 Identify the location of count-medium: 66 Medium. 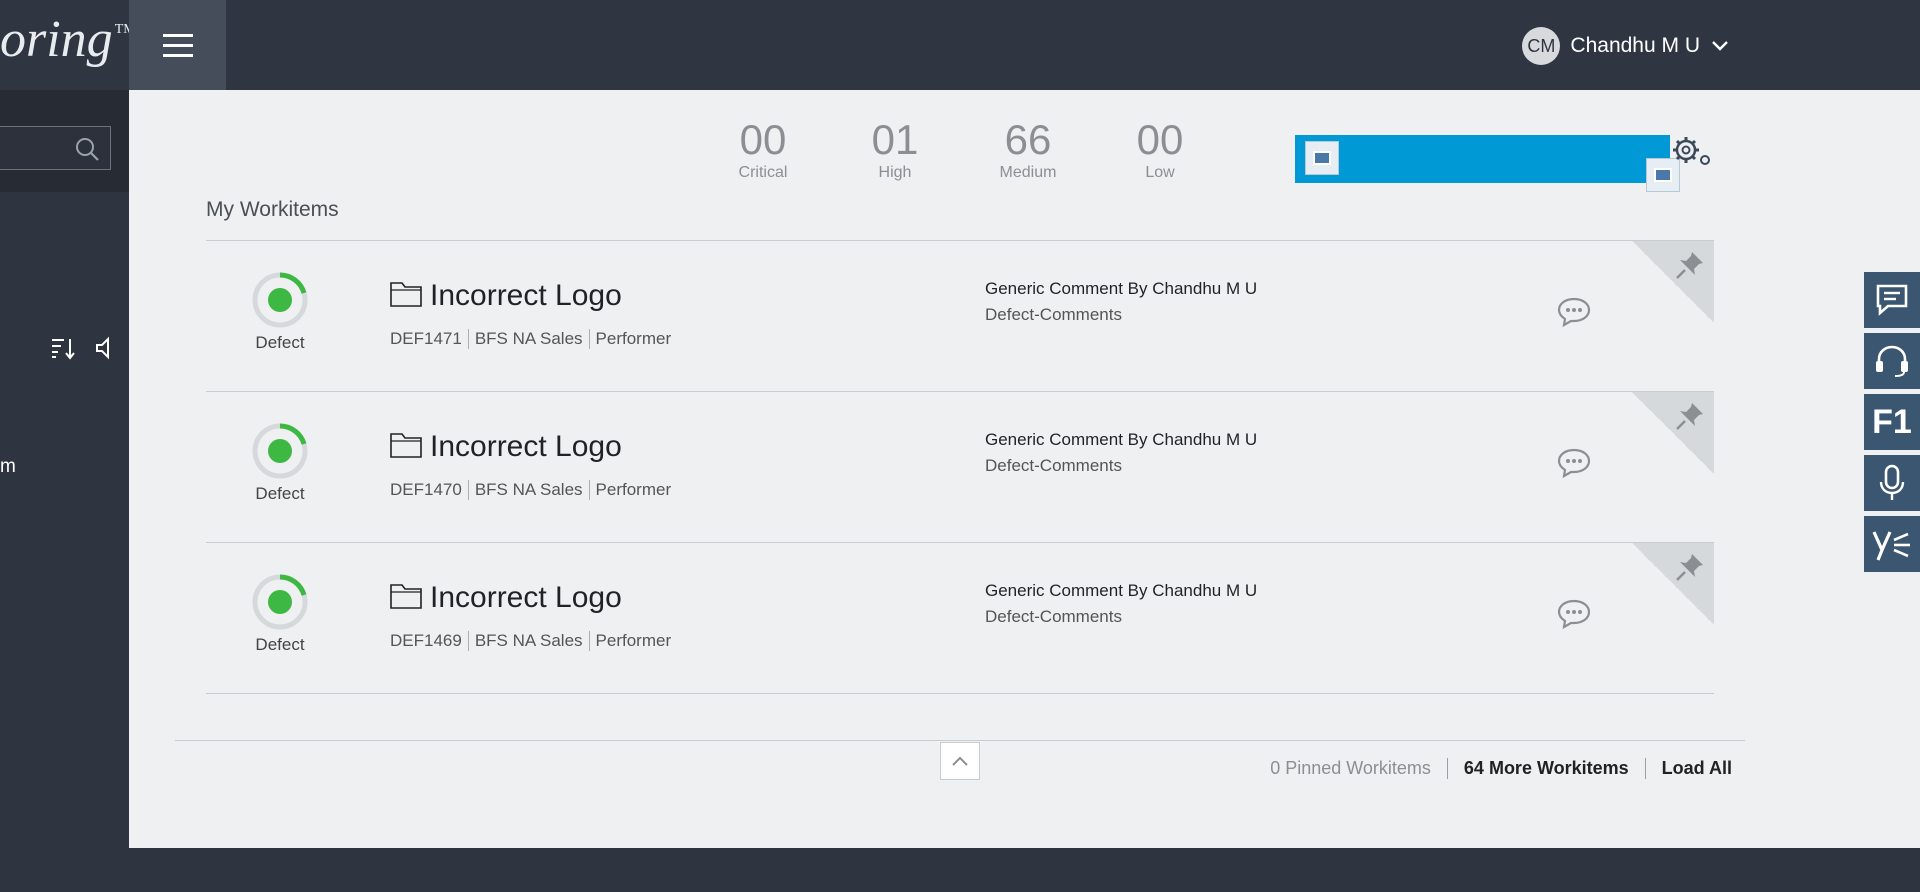
(1028, 149).